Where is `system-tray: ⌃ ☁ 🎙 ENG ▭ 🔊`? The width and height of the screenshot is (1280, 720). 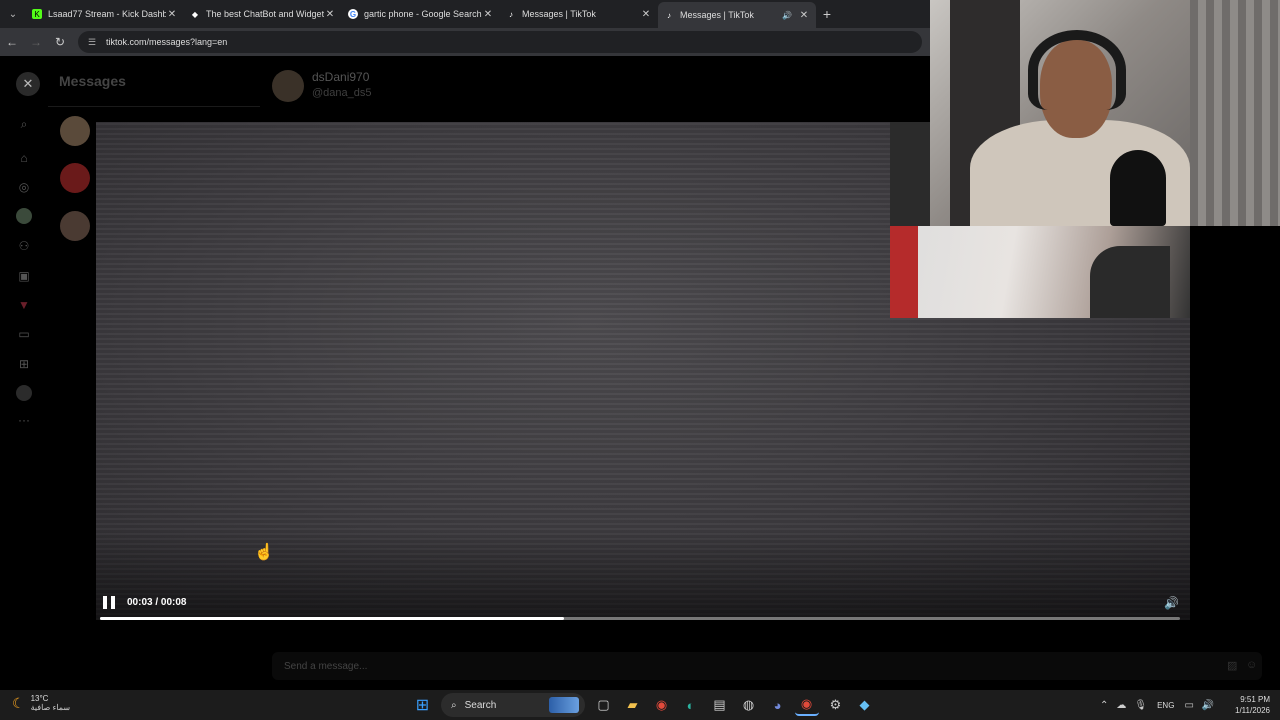
system-tray: ⌃ ☁ 🎙 ENG ▭ 🔊 is located at coordinates (1157, 705).